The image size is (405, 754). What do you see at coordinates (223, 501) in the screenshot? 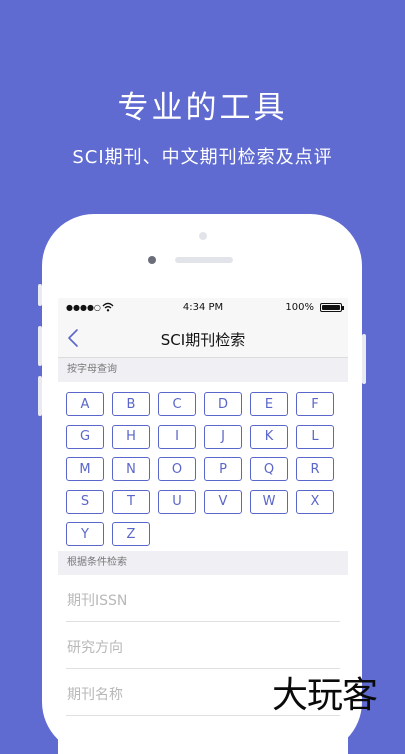
I see `letter-button-v: V` at bounding box center [223, 501].